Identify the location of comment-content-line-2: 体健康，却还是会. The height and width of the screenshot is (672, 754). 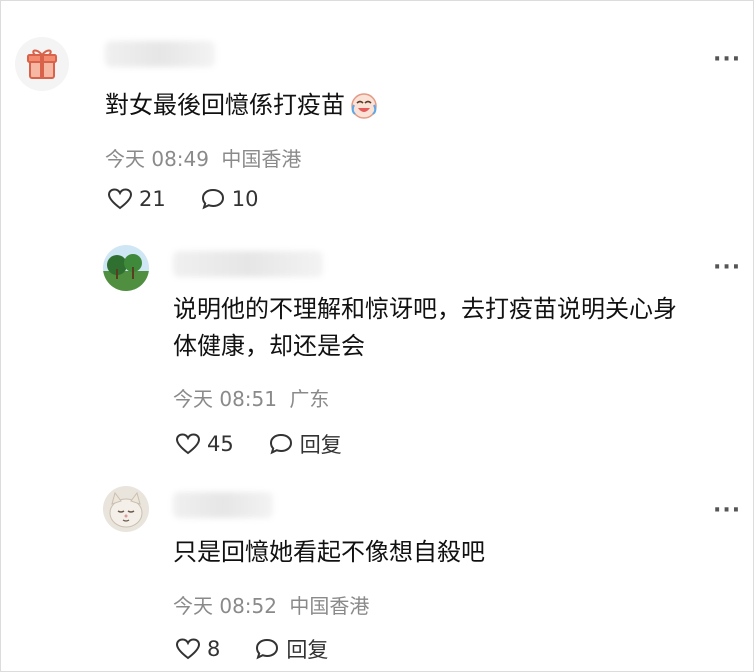
(269, 346).